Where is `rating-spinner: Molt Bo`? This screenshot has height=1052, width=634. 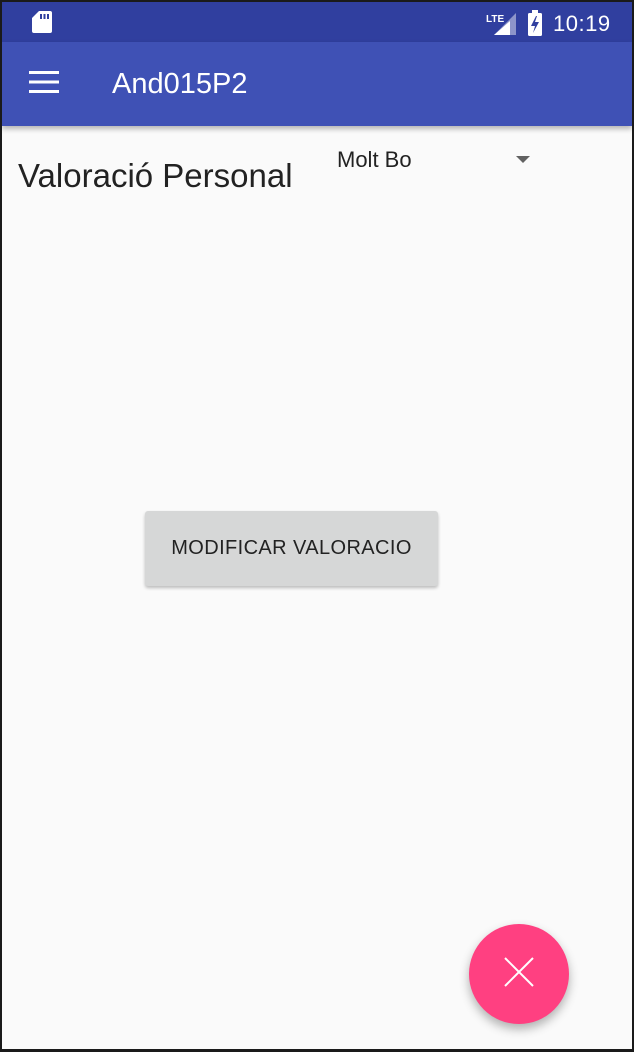
rating-spinner: Molt Bo is located at coordinates (433, 162).